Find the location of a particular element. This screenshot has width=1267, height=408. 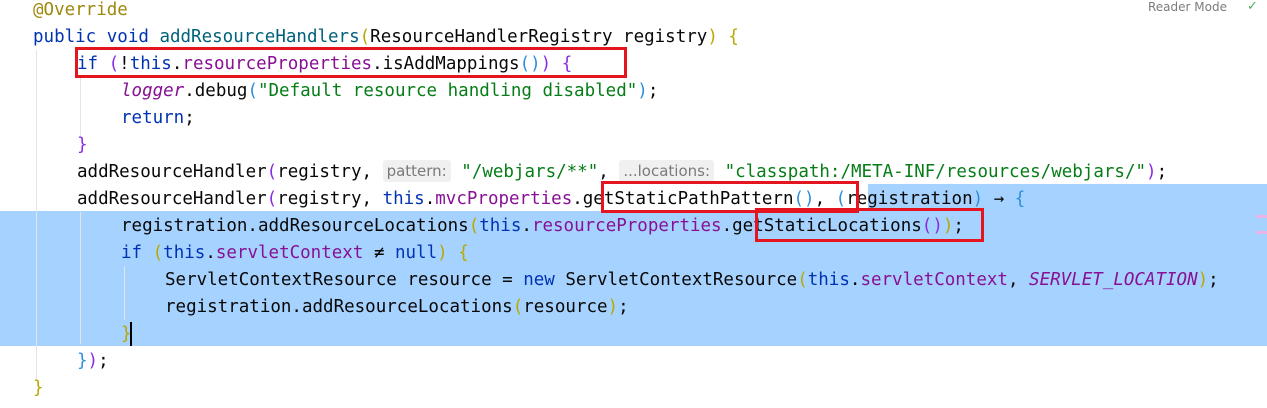

code-line-13: } is located at coordinates (66, 334).